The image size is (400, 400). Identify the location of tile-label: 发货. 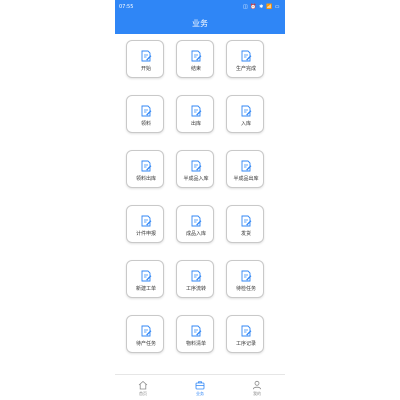
(245, 234).